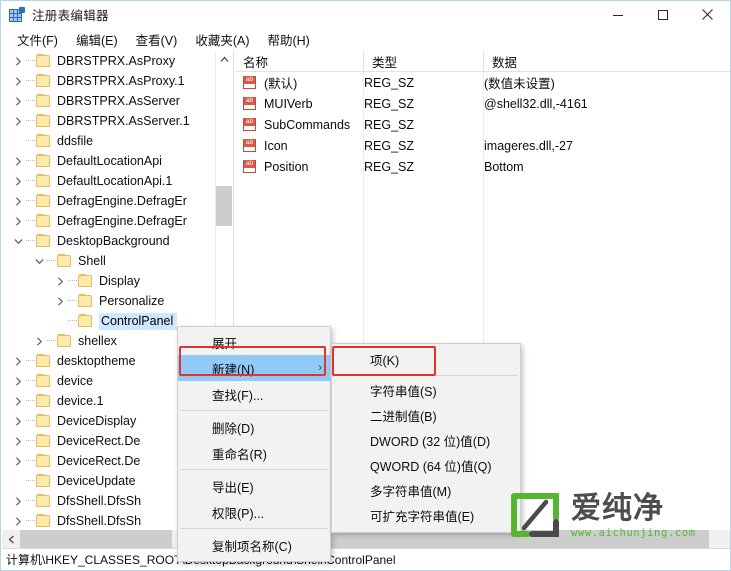 The image size is (731, 571). What do you see at coordinates (482, 145) in the screenshot?
I see `table-row: ab Icon REG_SZ imageres.dll,-27` at bounding box center [482, 145].